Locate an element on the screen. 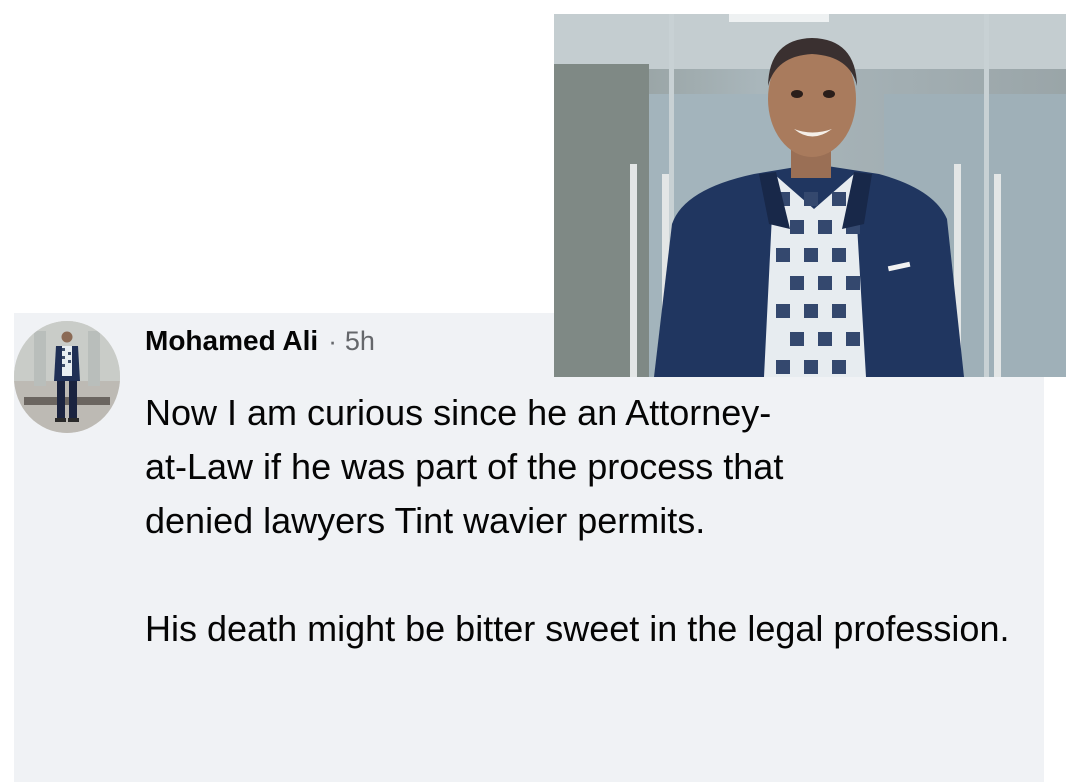 The width and height of the screenshot is (1080, 782). comment-header: Mohamed Ali · 5h is located at coordinates (260, 345).